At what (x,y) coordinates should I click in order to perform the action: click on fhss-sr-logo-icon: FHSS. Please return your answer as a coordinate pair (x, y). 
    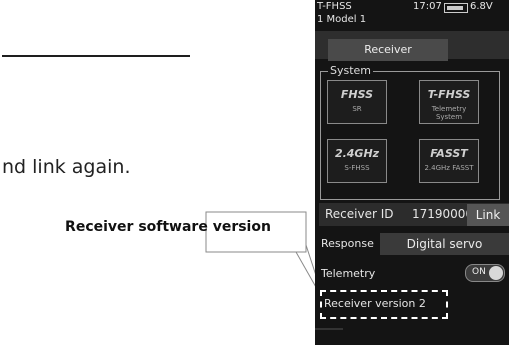
    Looking at the image, I should click on (357, 94).